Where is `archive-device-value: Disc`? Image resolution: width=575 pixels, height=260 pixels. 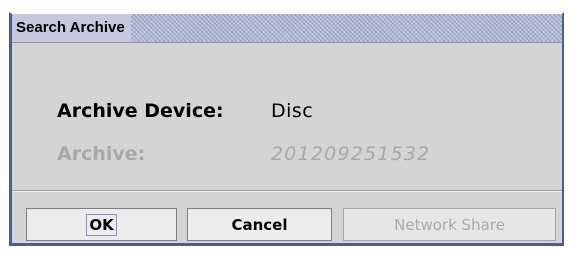 archive-device-value: Disc is located at coordinates (292, 111).